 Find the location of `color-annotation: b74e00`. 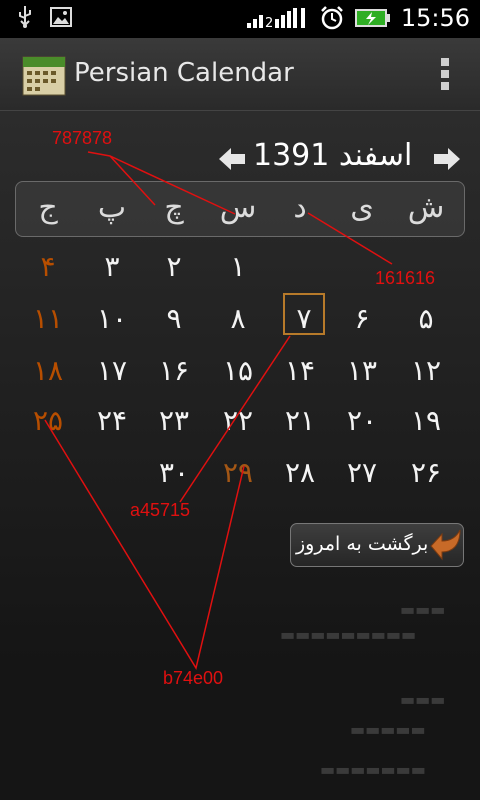

color-annotation: b74e00 is located at coordinates (193, 678).